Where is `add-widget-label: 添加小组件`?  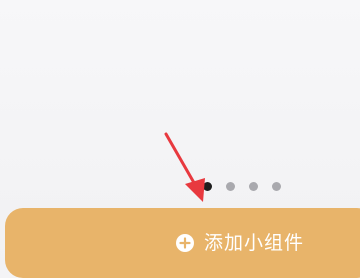 add-widget-label: 添加小组件 is located at coordinates (254, 243).